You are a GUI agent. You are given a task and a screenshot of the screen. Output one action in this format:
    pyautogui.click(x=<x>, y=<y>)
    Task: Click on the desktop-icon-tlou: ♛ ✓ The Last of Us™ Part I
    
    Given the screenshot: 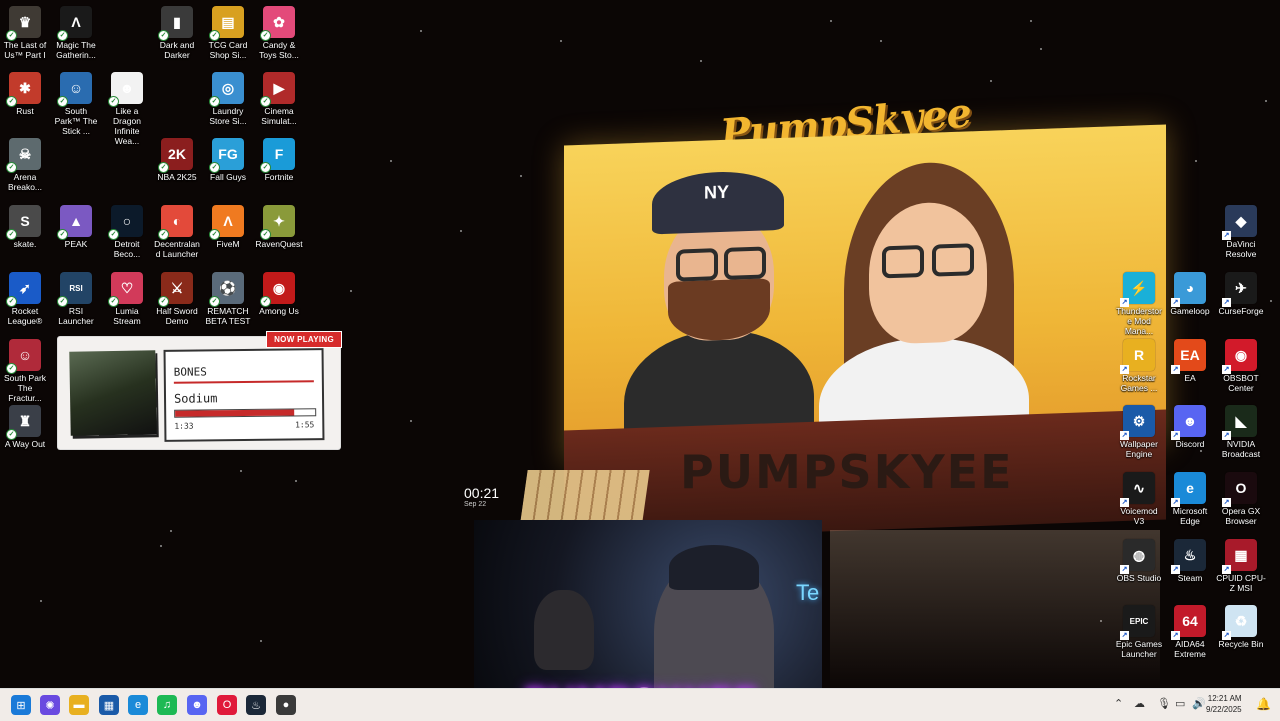 What is the action you would take?
    pyautogui.click(x=25, y=30)
    